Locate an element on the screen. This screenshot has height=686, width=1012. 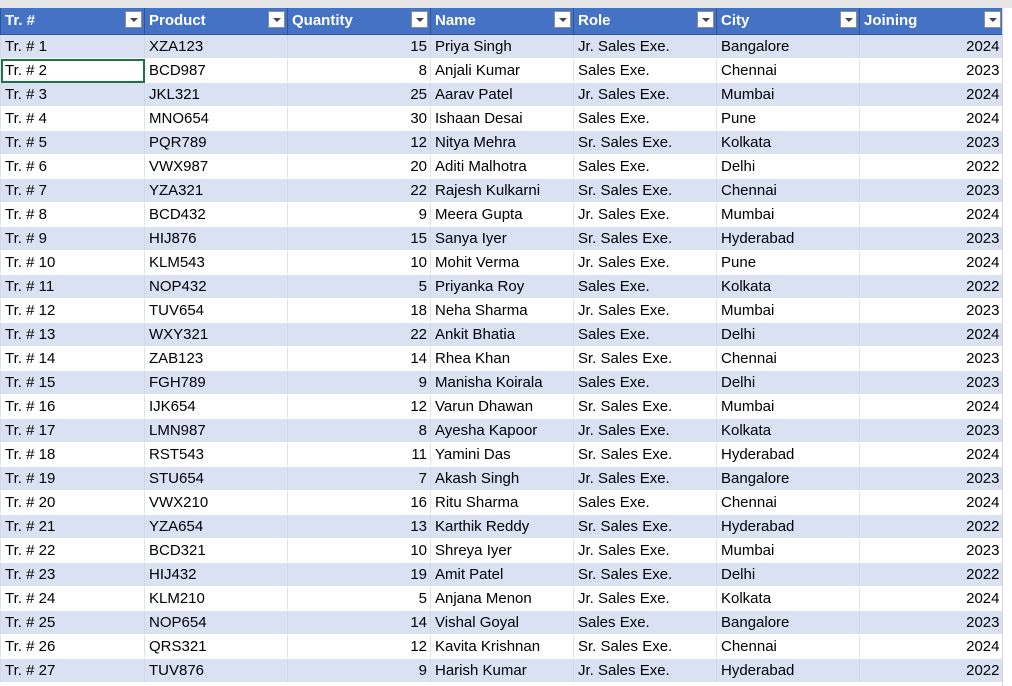
cell-tr: Tr. # 26 is located at coordinates (72, 646).